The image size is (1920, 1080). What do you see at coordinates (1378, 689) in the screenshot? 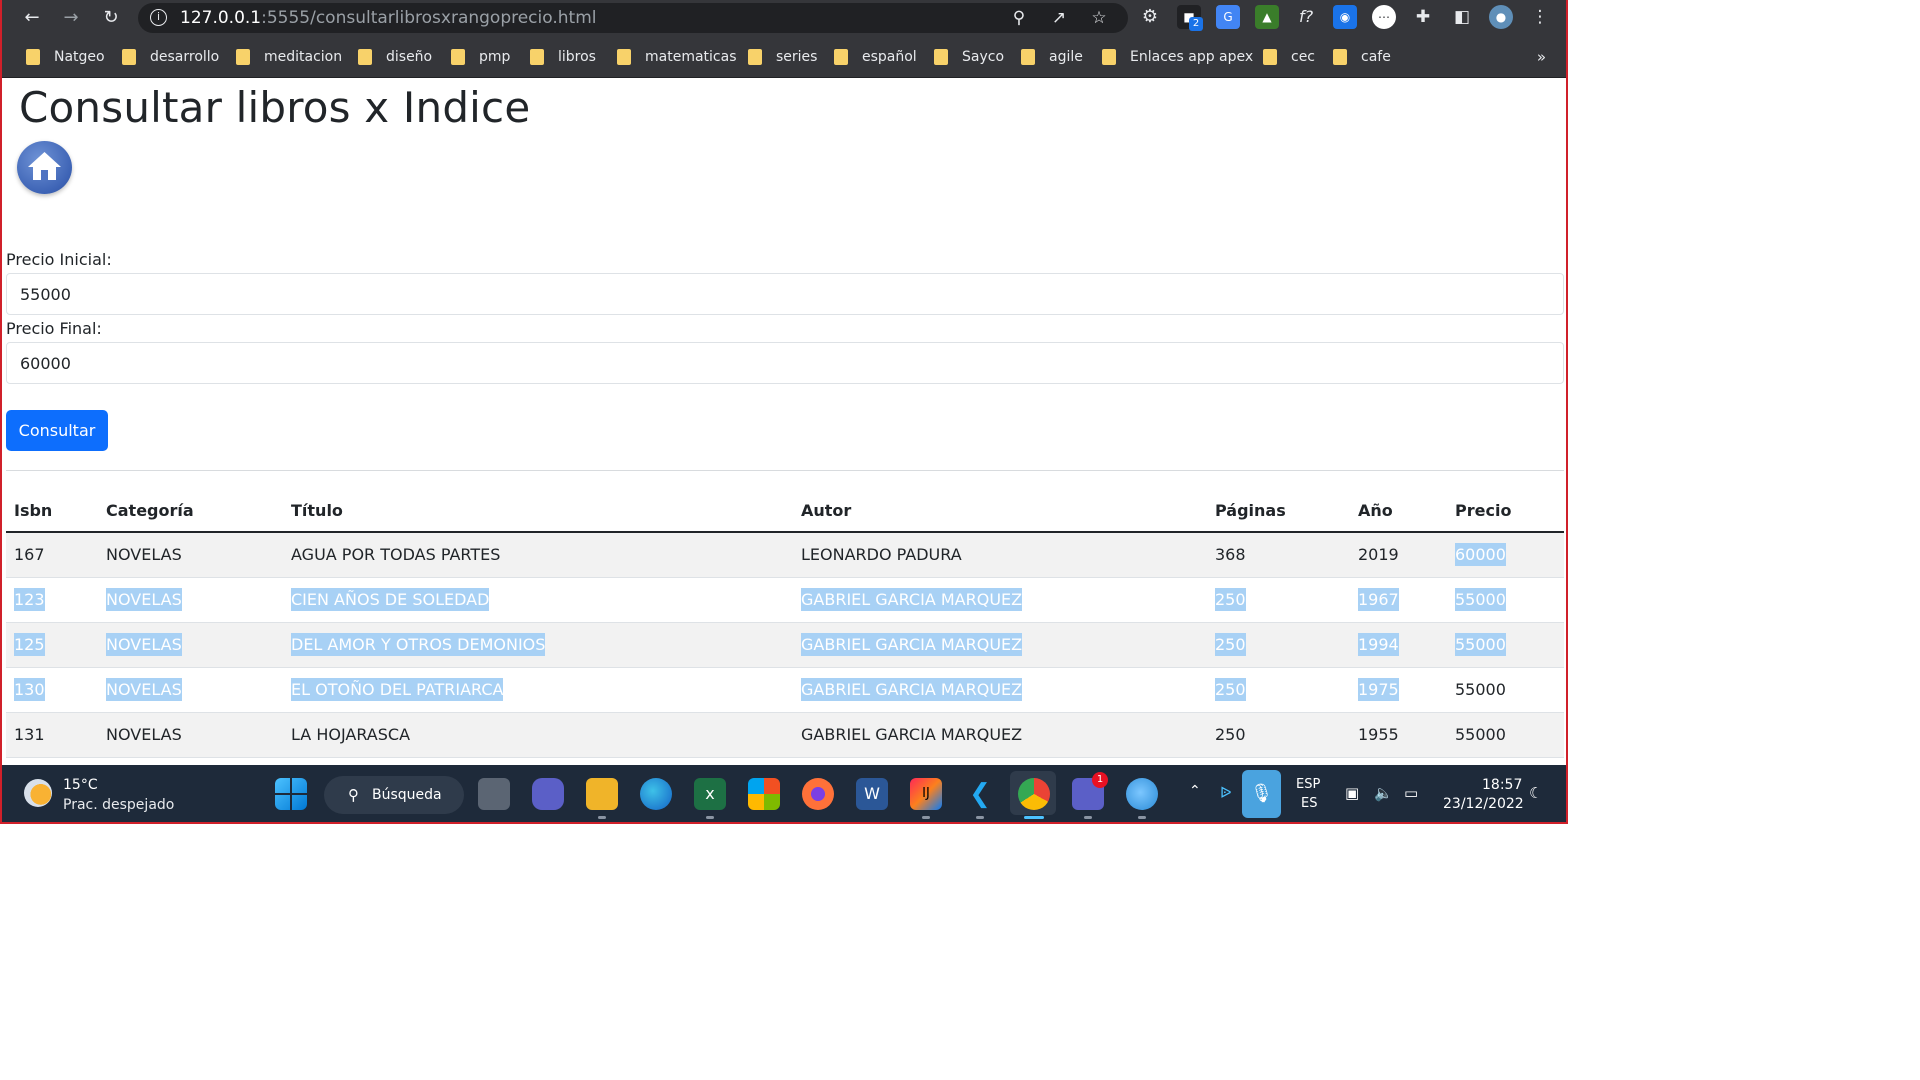
I see `selected-text: 1975` at bounding box center [1378, 689].